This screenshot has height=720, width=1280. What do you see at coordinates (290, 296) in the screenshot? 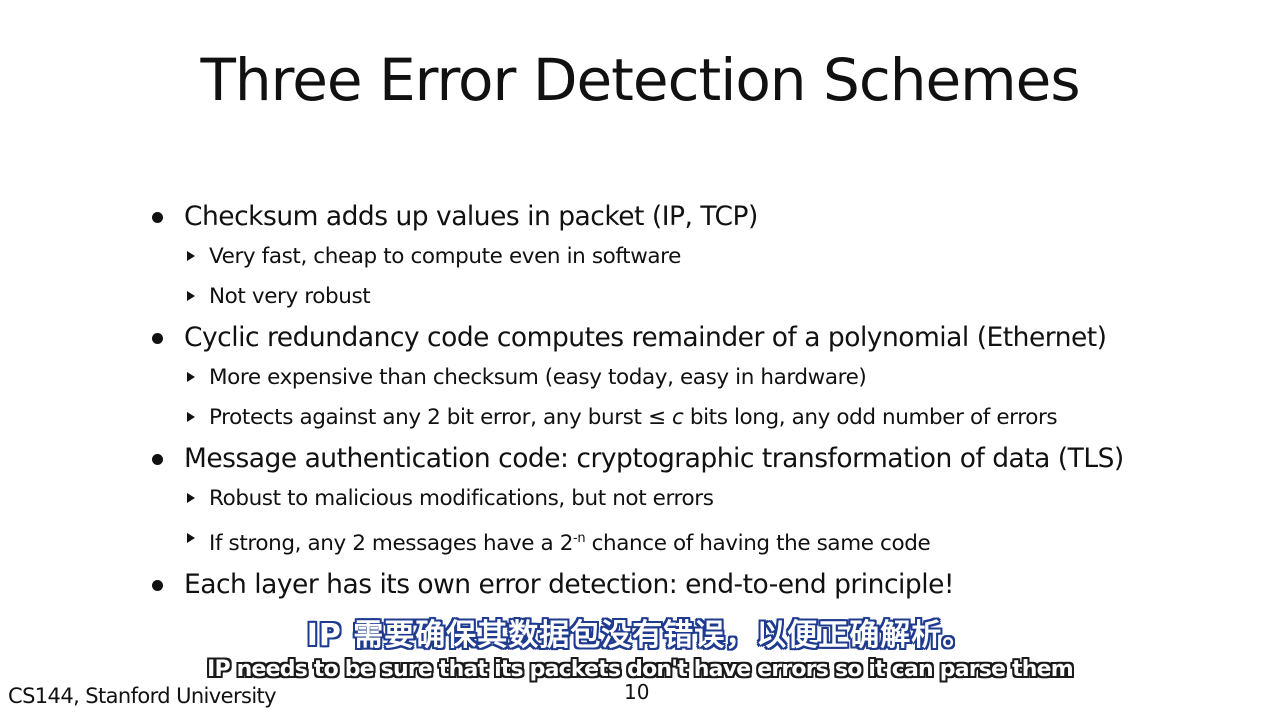
I see `sub-bullet-text: Not very robust` at bounding box center [290, 296].